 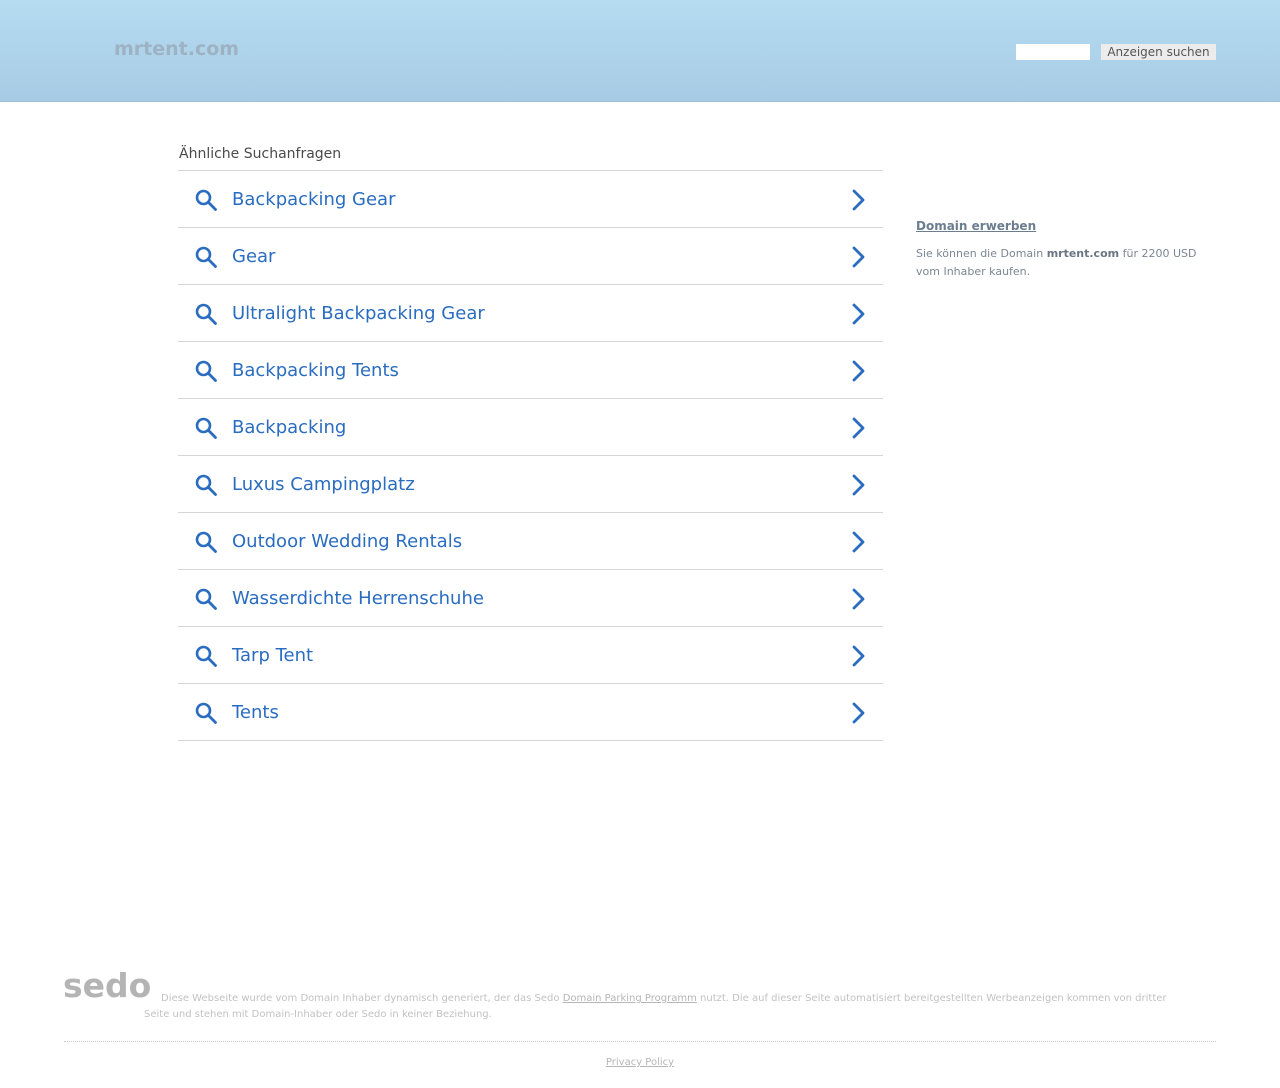 What do you see at coordinates (315, 371) in the screenshot?
I see `list-item-label: Backpacking Tents` at bounding box center [315, 371].